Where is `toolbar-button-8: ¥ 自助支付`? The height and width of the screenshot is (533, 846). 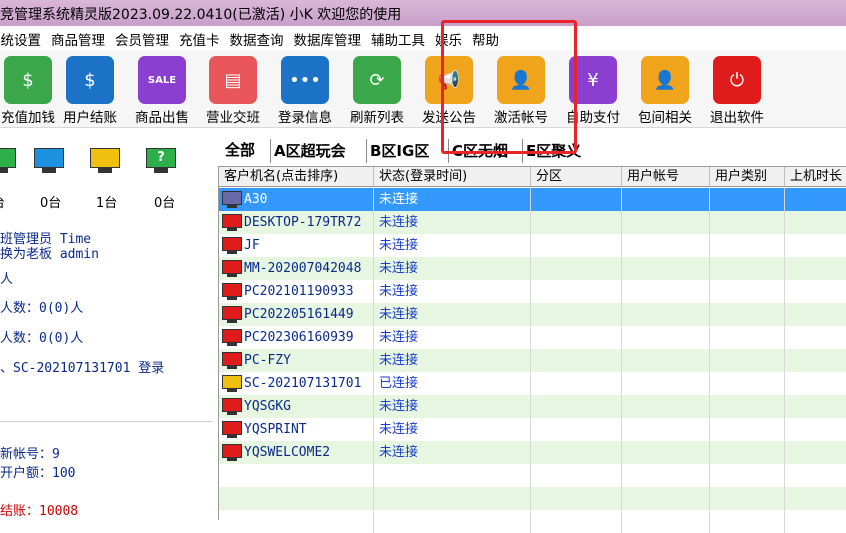 toolbar-button-8: ¥ 自助支付 is located at coordinates (593, 90).